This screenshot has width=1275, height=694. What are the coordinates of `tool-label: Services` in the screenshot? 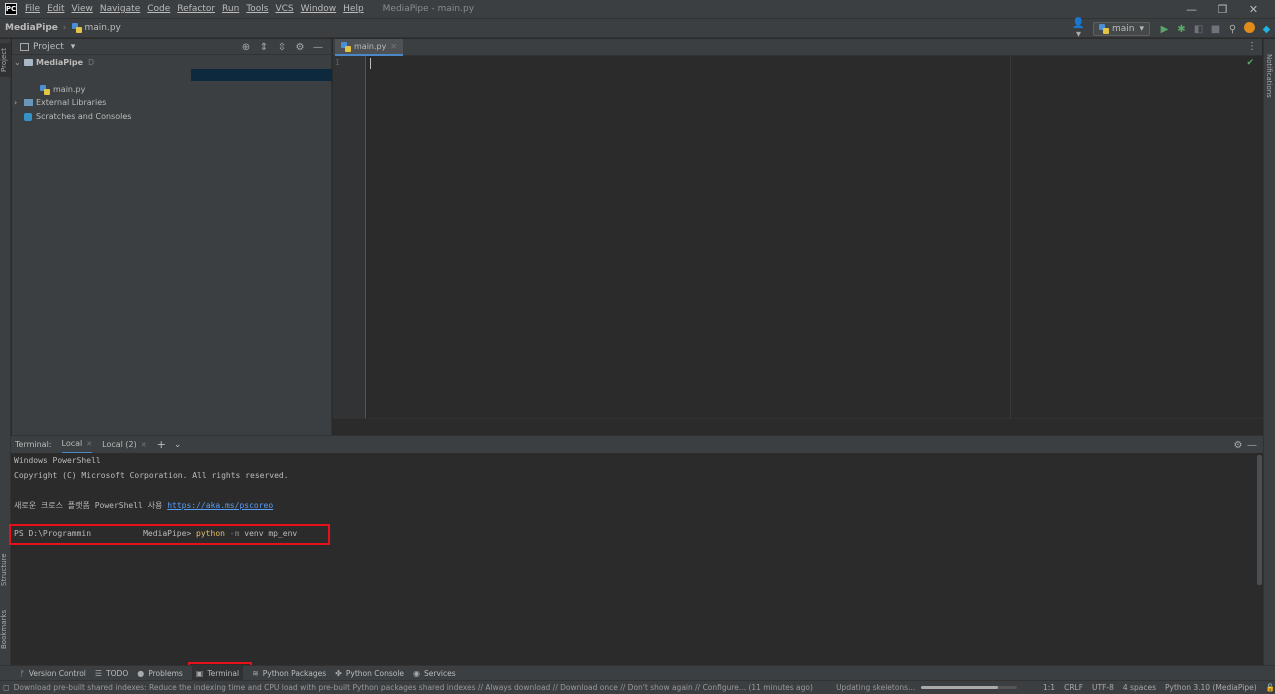 It's located at (440, 673).